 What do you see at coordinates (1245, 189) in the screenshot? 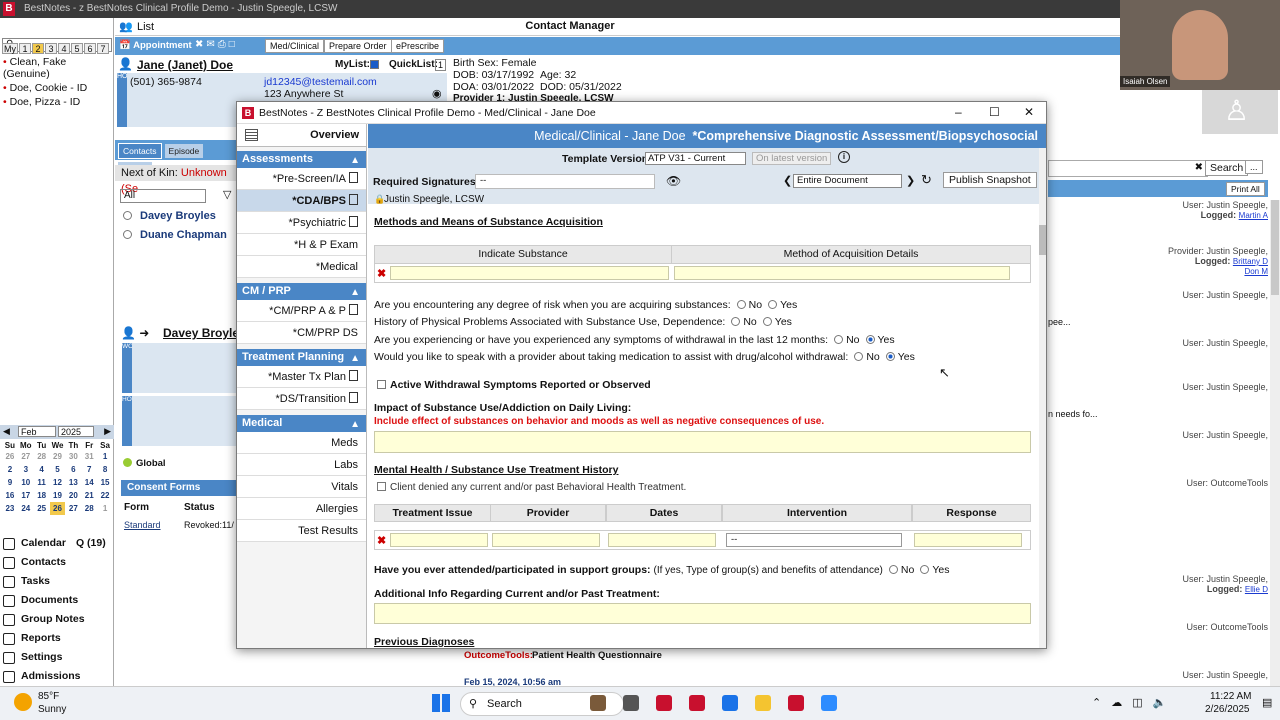
I see `print-all-button: Print All` at bounding box center [1245, 189].